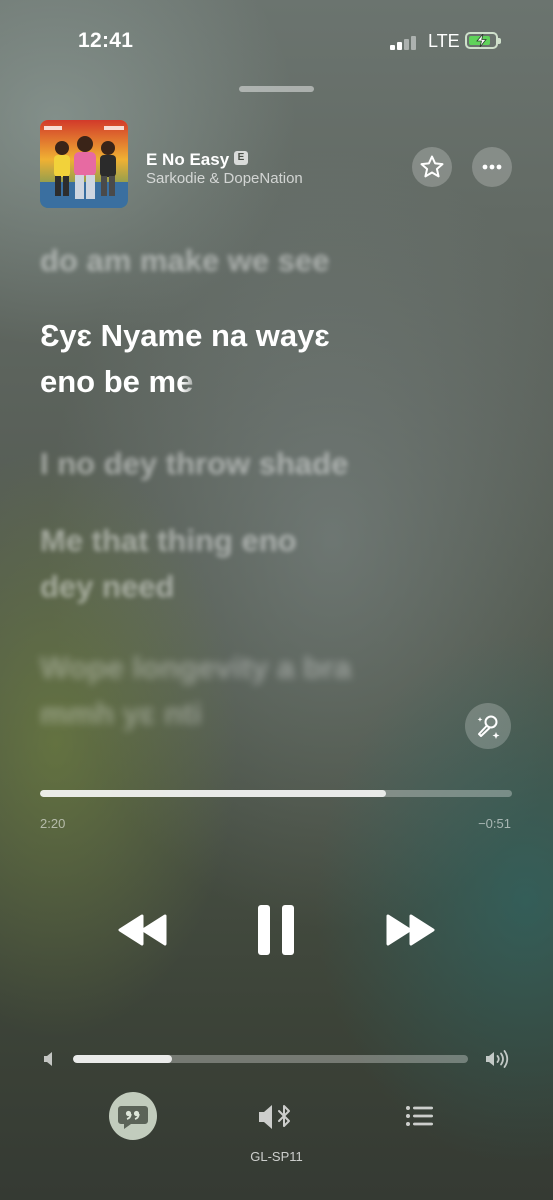 This screenshot has width=553, height=1200. I want to click on pause-button, so click(276, 931).